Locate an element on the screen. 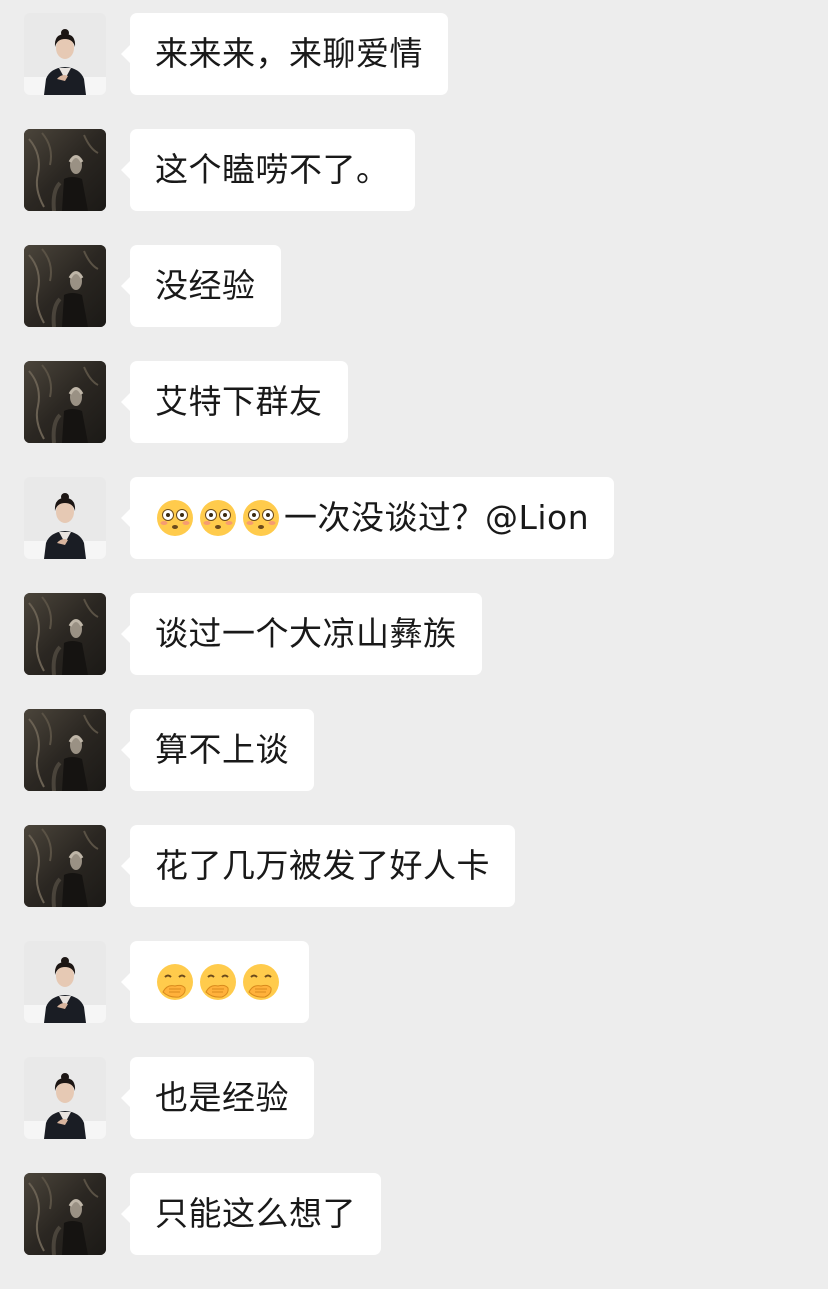 The width and height of the screenshot is (828, 1289). message-text: 也是经验 is located at coordinates (222, 1097).